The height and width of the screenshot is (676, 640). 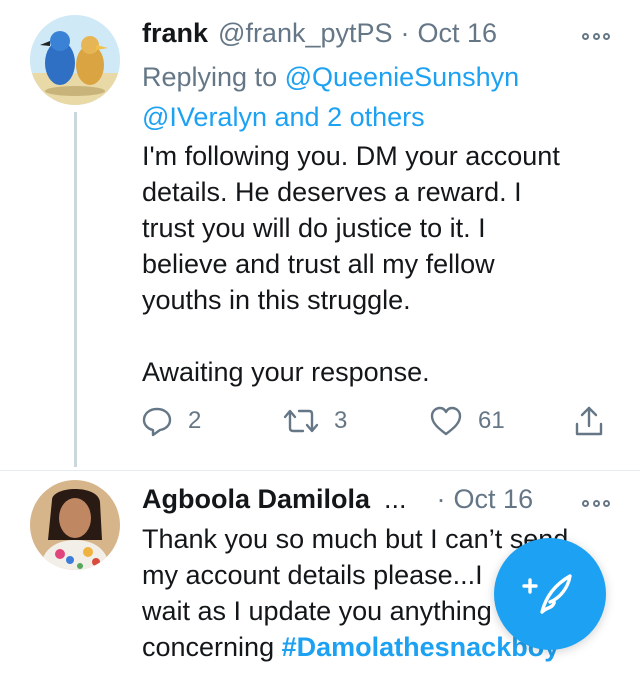 I want to click on tweet-text-line: trust you will do justice to it. I, so click(x=314, y=228).